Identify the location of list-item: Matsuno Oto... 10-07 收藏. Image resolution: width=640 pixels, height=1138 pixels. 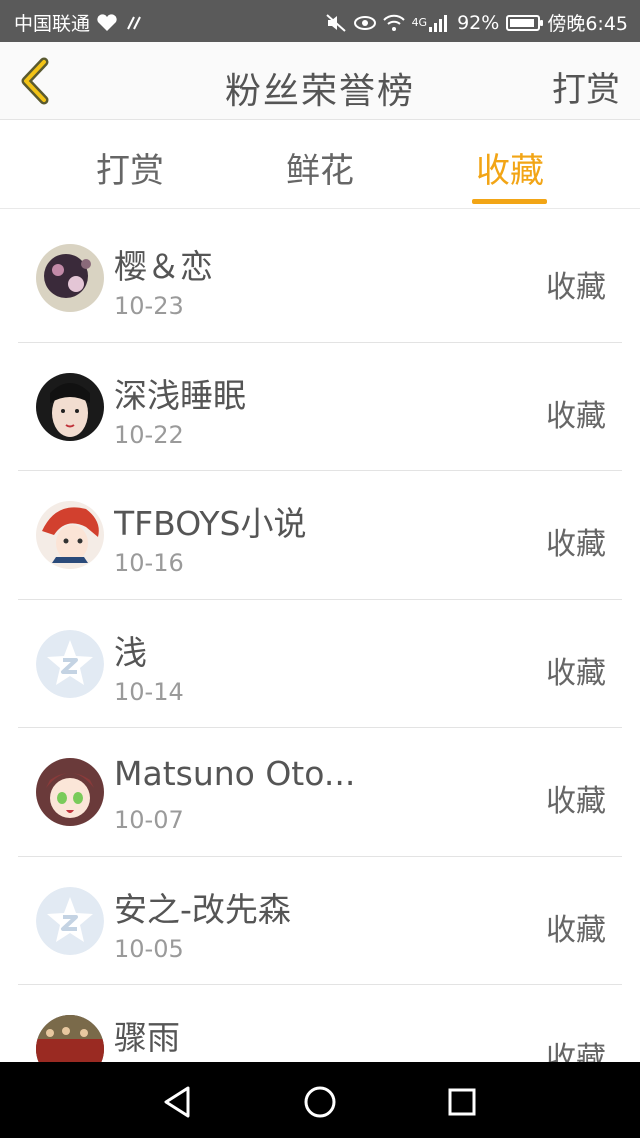
(320, 792).